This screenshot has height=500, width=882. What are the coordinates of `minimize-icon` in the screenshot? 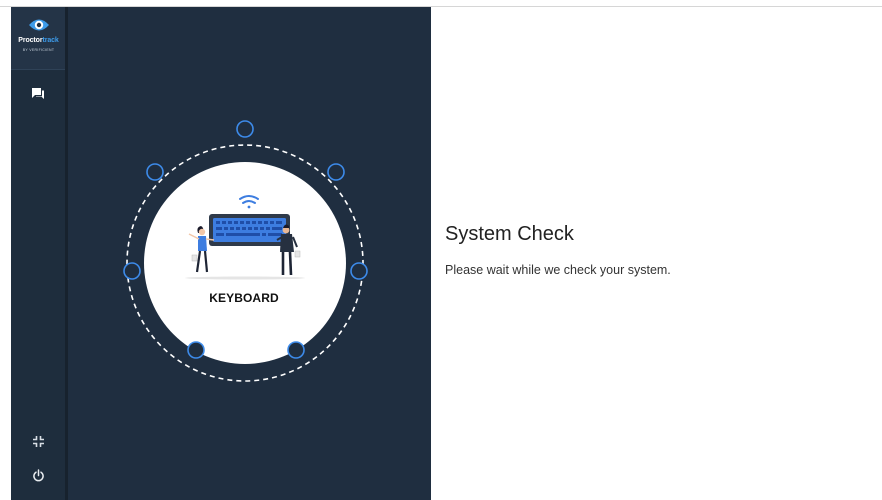 It's located at (38, 441).